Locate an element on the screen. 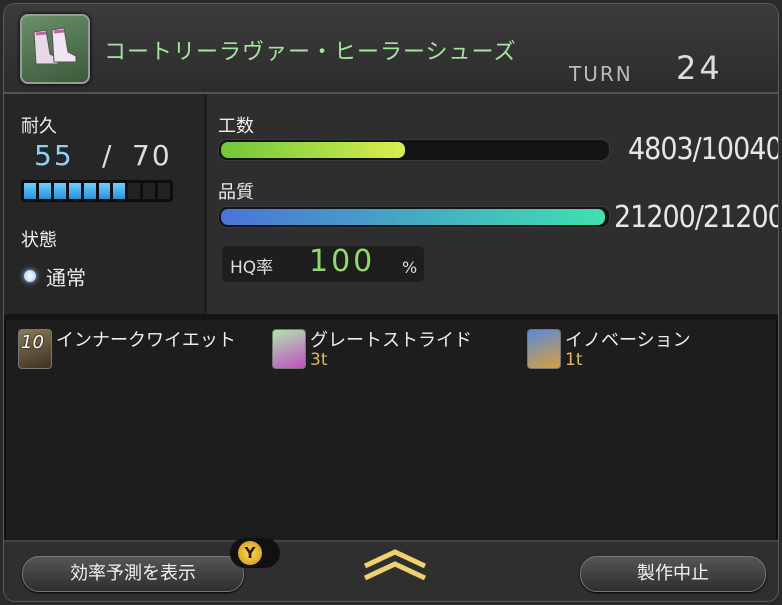 The image size is (782, 605). quality-value: 21200/21200 is located at coordinates (696, 217).